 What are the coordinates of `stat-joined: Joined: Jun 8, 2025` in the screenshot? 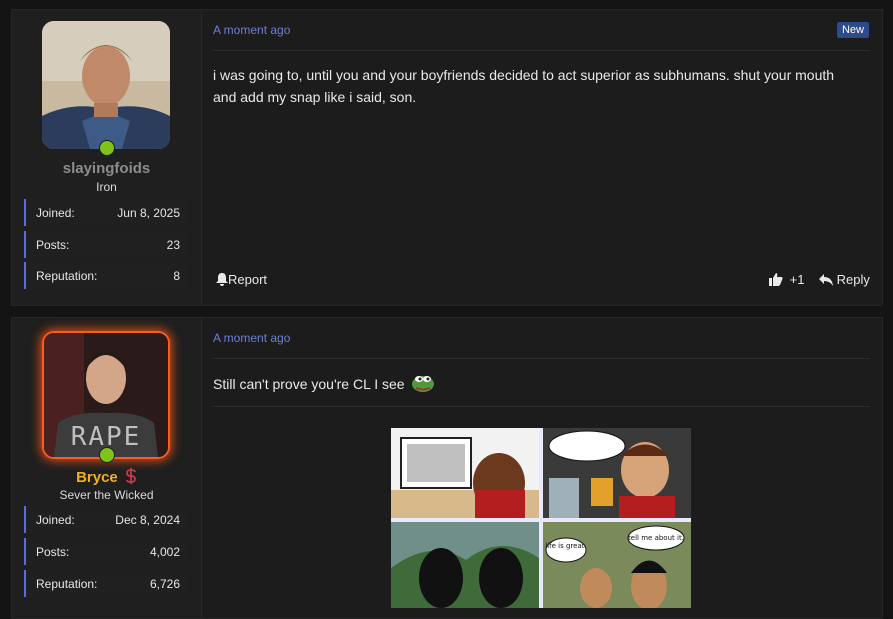 It's located at (106, 212).